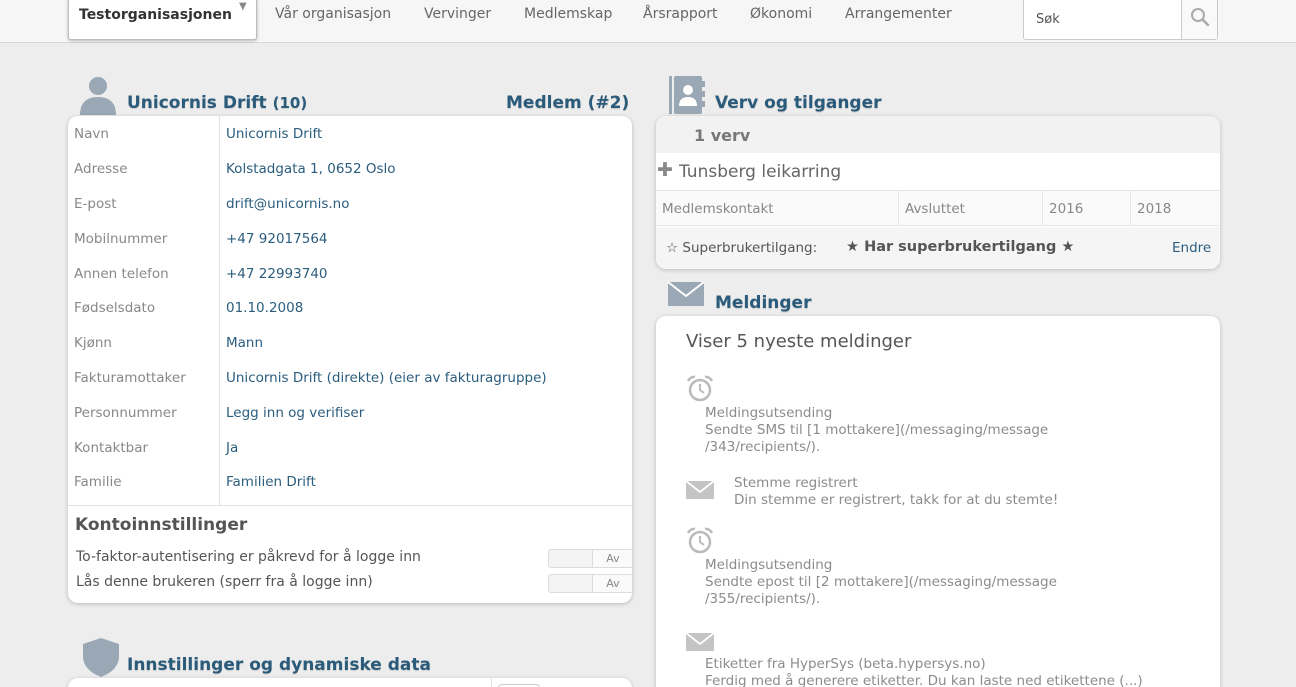 The image size is (1296, 687). What do you see at coordinates (333, 14) in the screenshot?
I see `nav-var-organisasjon: Vår organisasjon` at bounding box center [333, 14].